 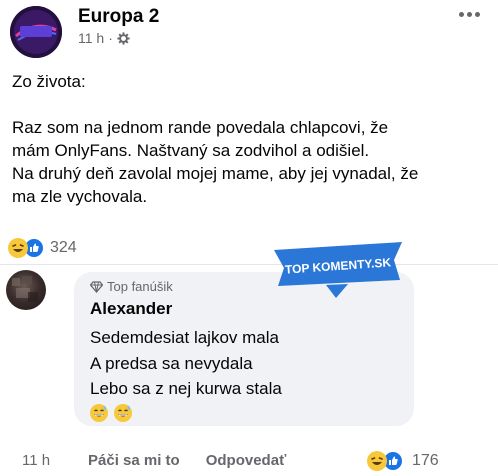 I want to click on comment-reactions: 176, so click(x=403, y=461).